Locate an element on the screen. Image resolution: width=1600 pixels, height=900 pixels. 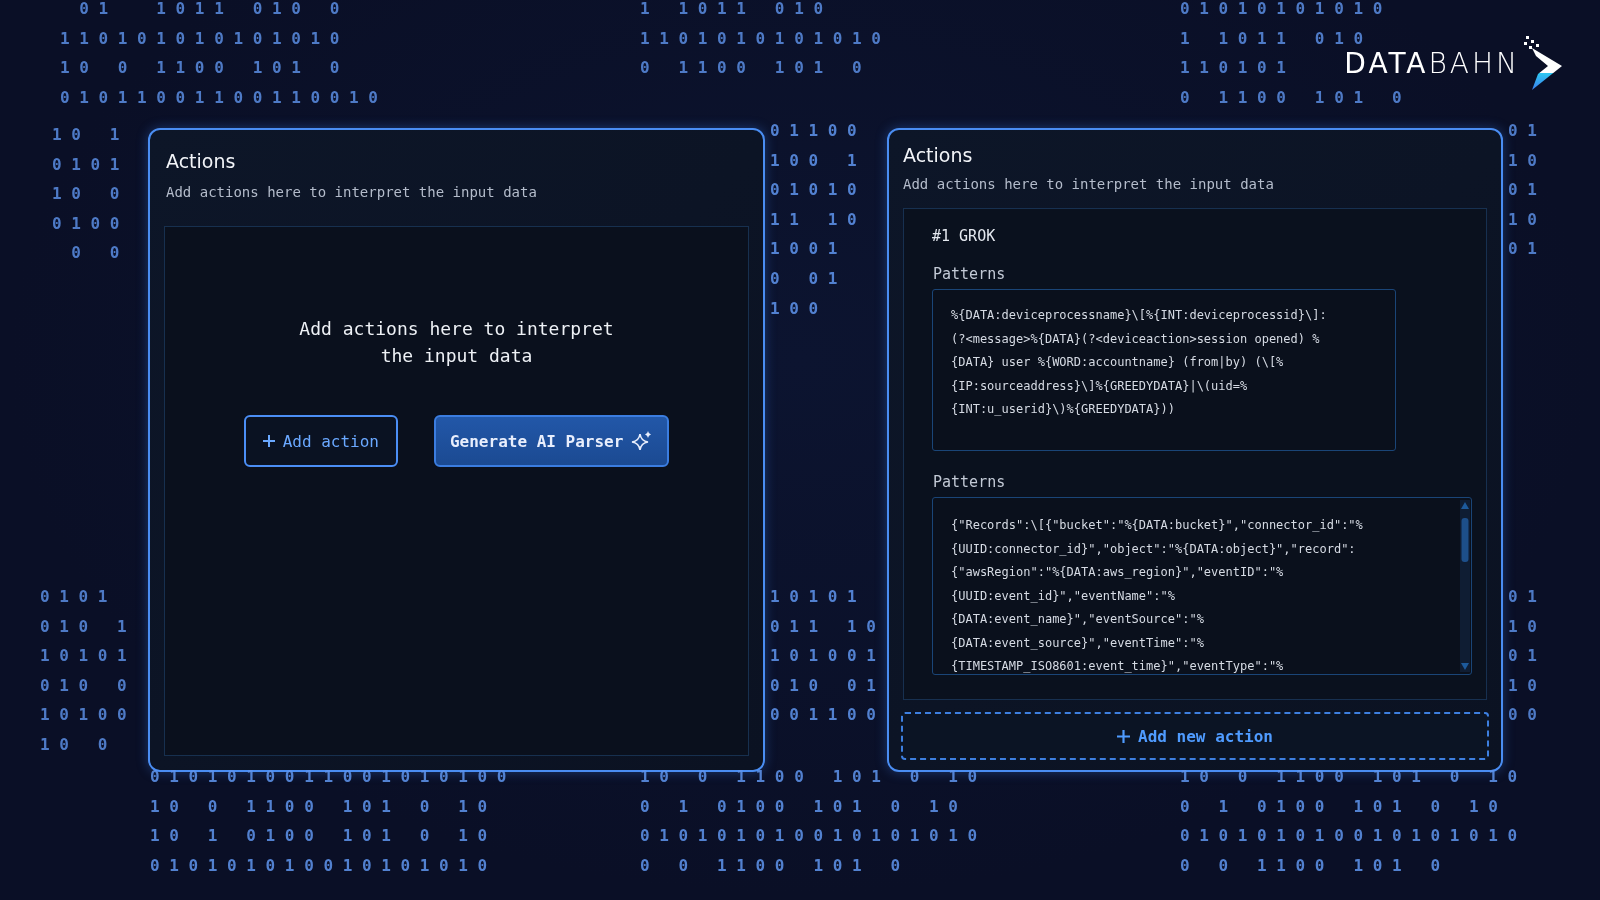
binary-digits: 1 0 0 1 1 0 0 1 0 1 0 is located at coordinates (200, 68).